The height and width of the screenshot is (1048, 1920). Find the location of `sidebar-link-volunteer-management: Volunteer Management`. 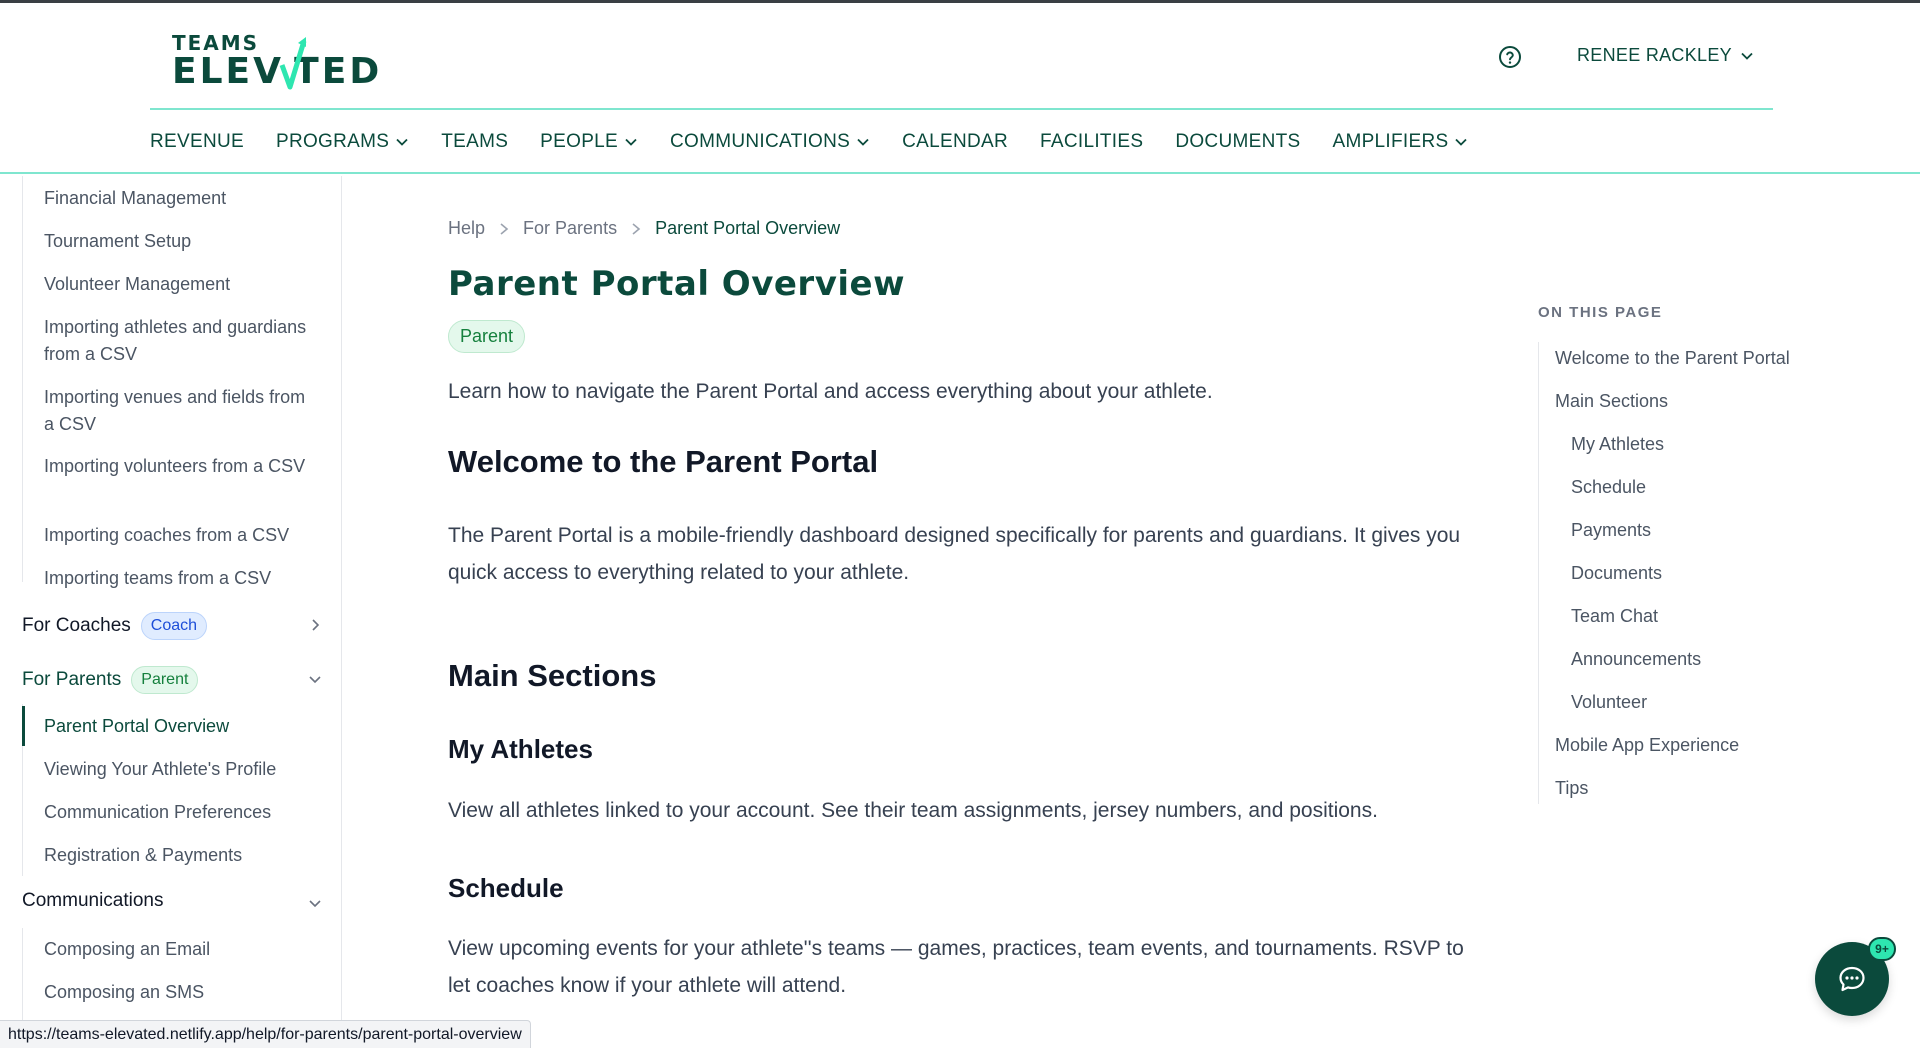

sidebar-link-volunteer-management: Volunteer Management is located at coordinates (179, 284).